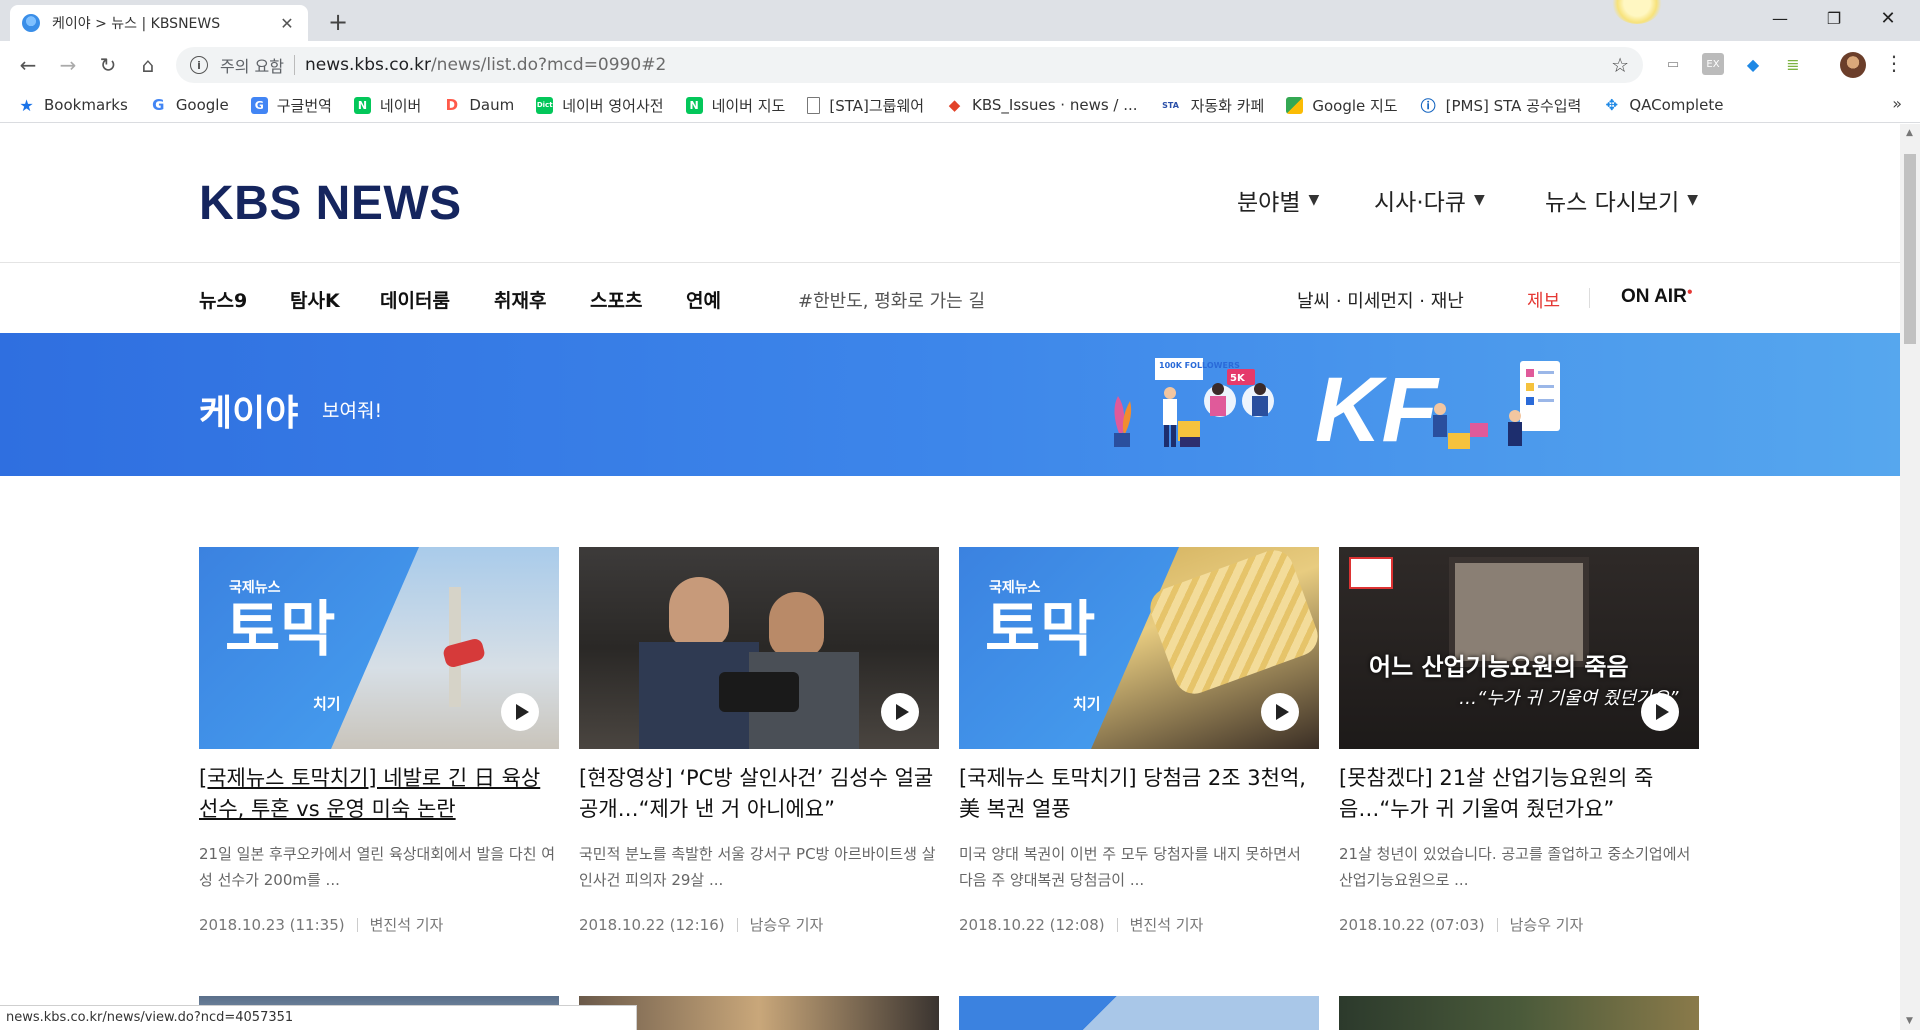 The image size is (1920, 1030). What do you see at coordinates (1897, 103) in the screenshot?
I see `bookmarks-overflow-icon: »` at bounding box center [1897, 103].